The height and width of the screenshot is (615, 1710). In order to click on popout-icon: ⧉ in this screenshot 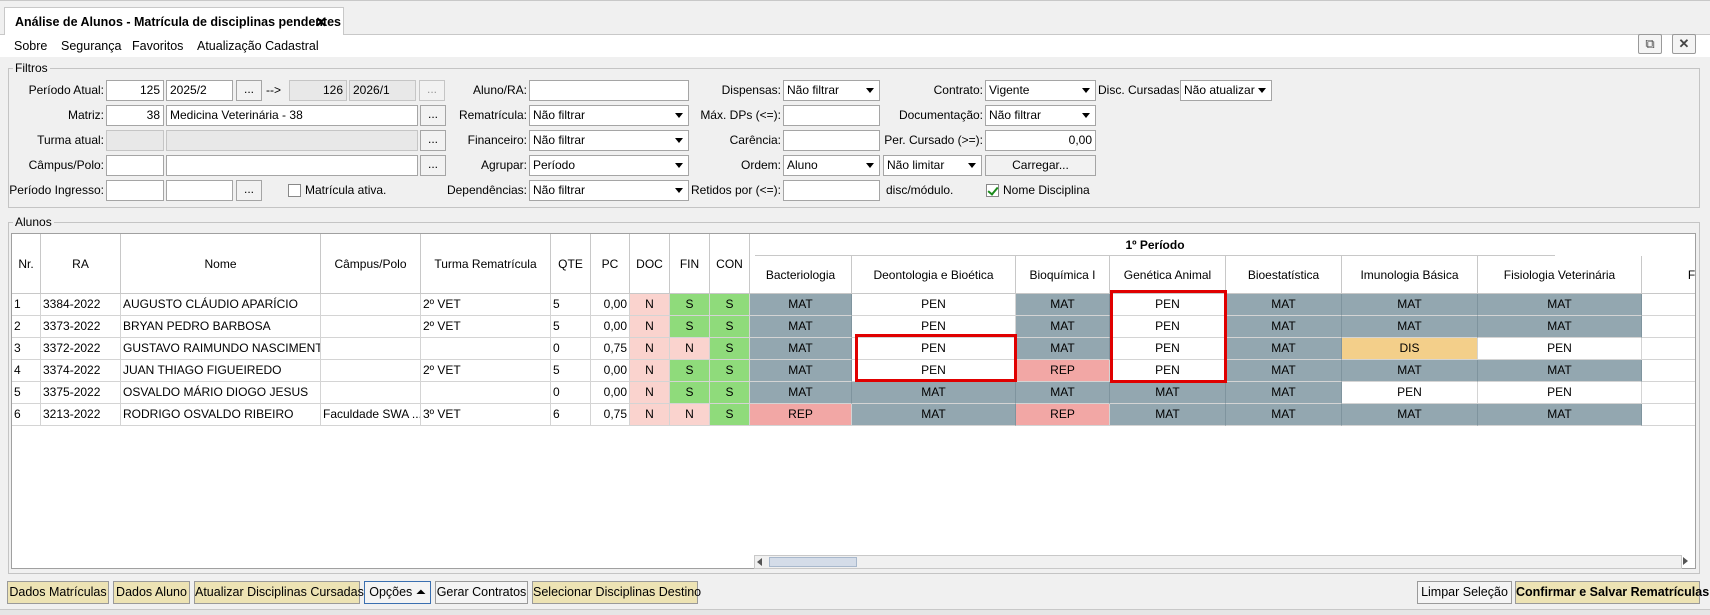, I will do `click(1650, 44)`.